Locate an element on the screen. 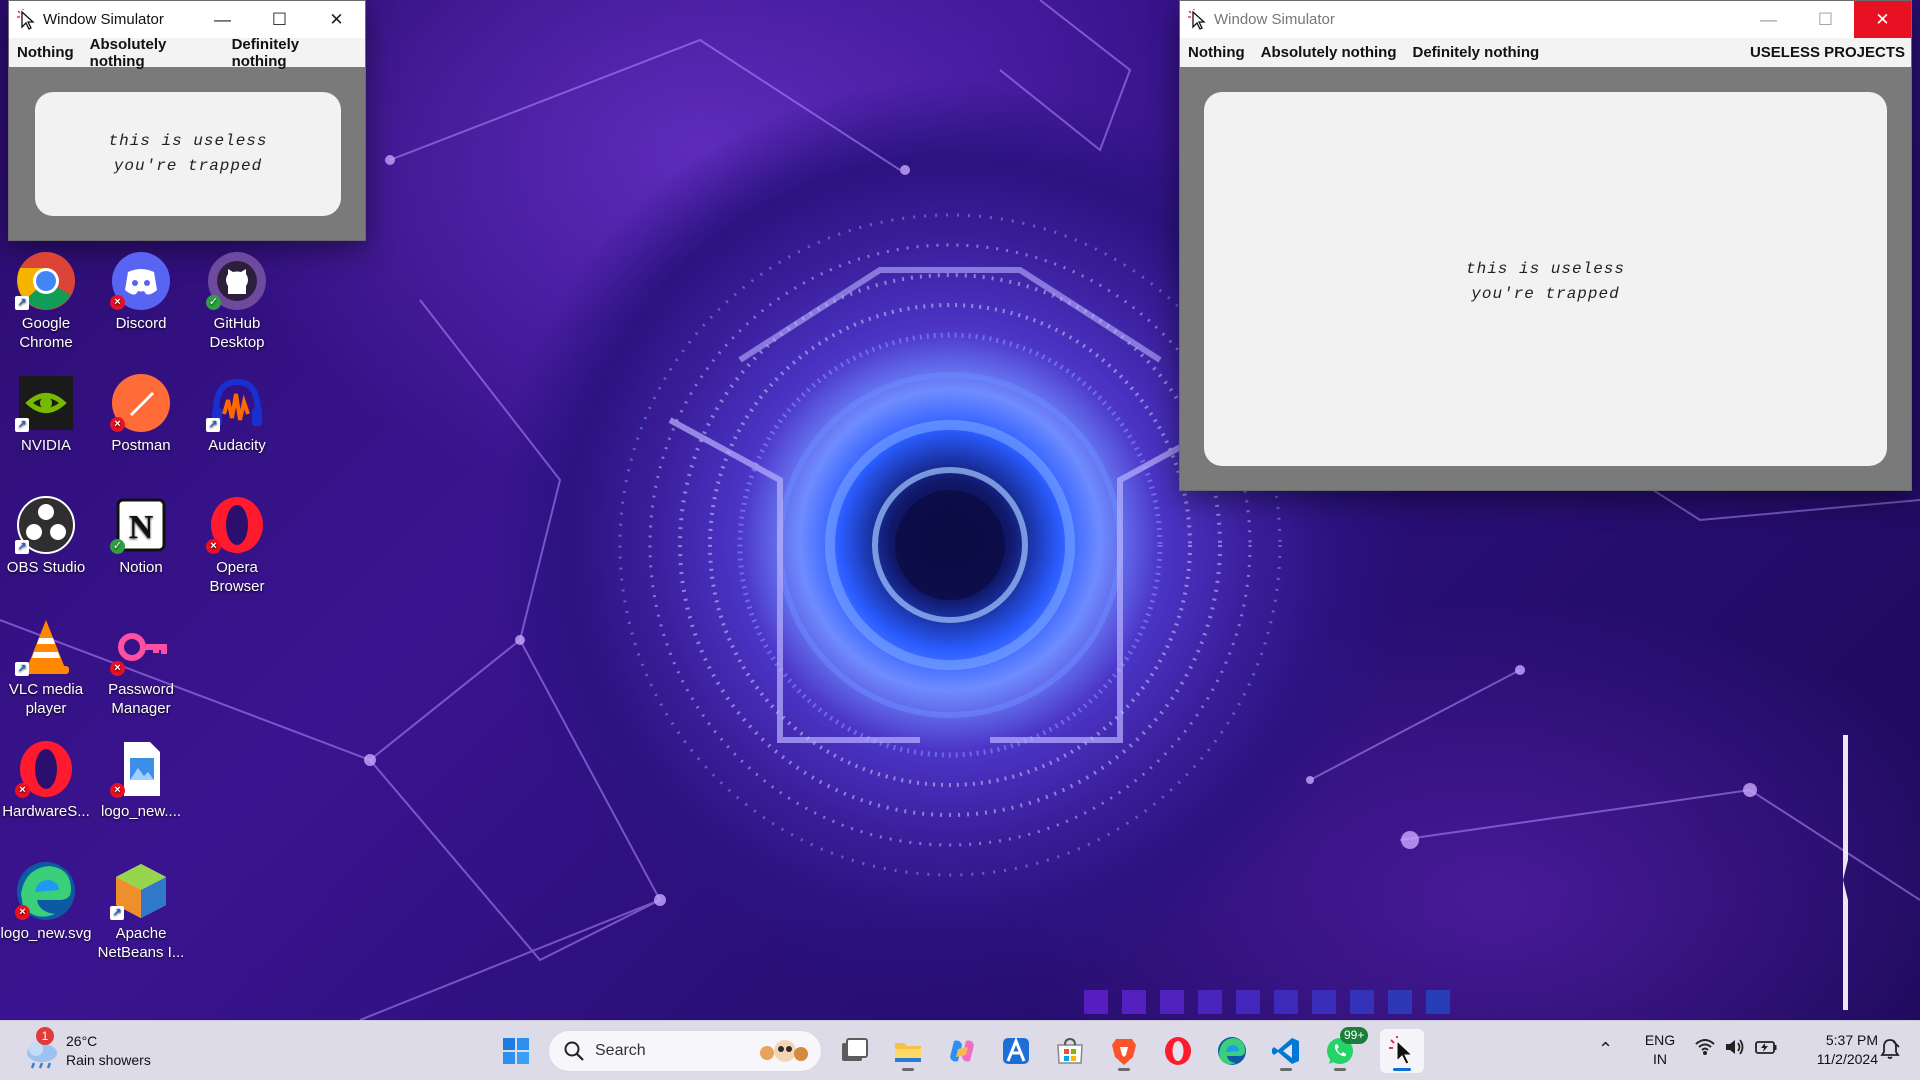 This screenshot has width=1920, height=1080. taskbar-app-a is located at coordinates (1016, 1051).